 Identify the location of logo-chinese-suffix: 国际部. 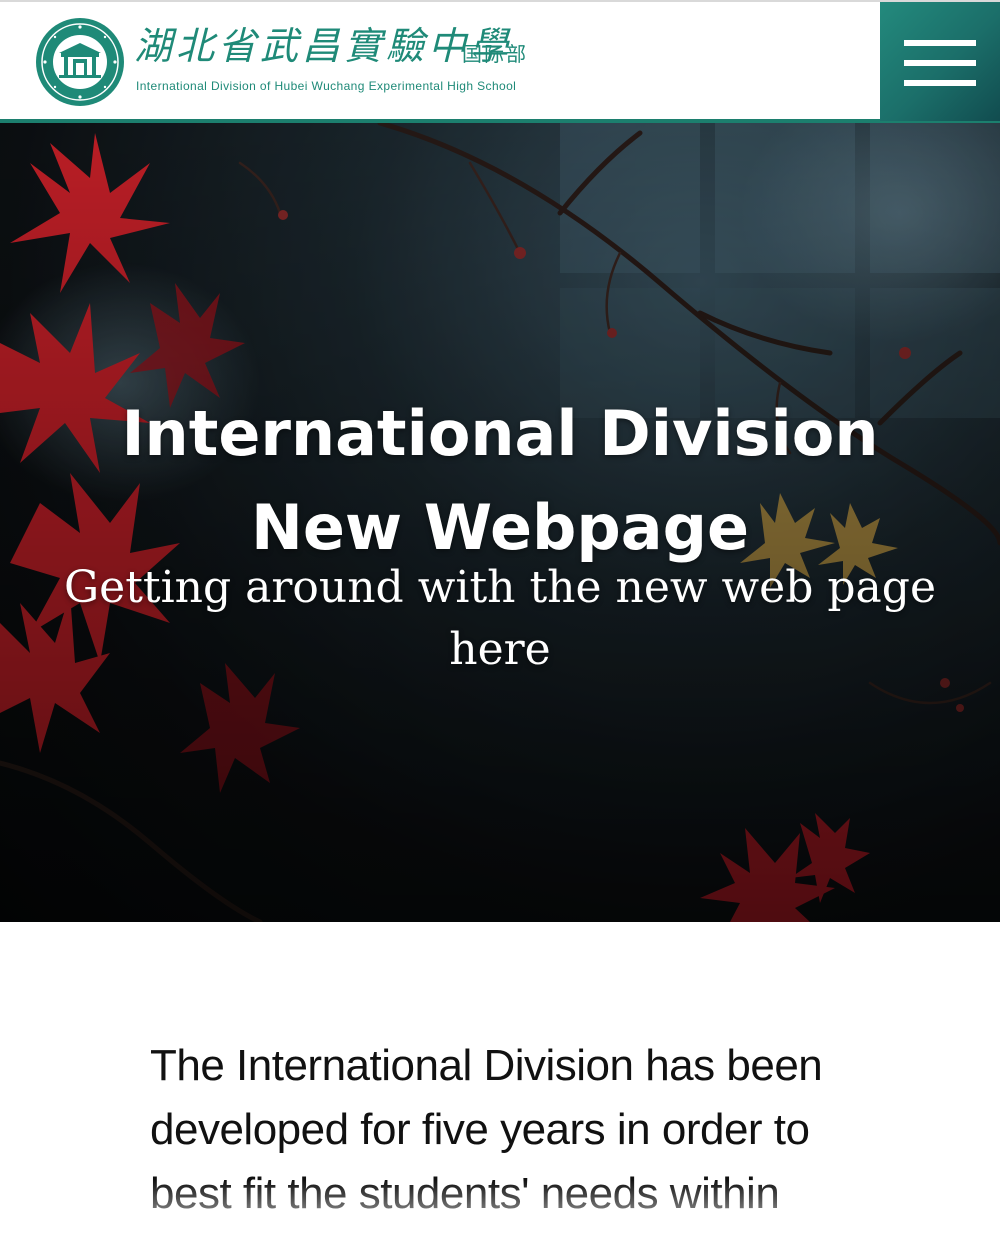
(495, 54).